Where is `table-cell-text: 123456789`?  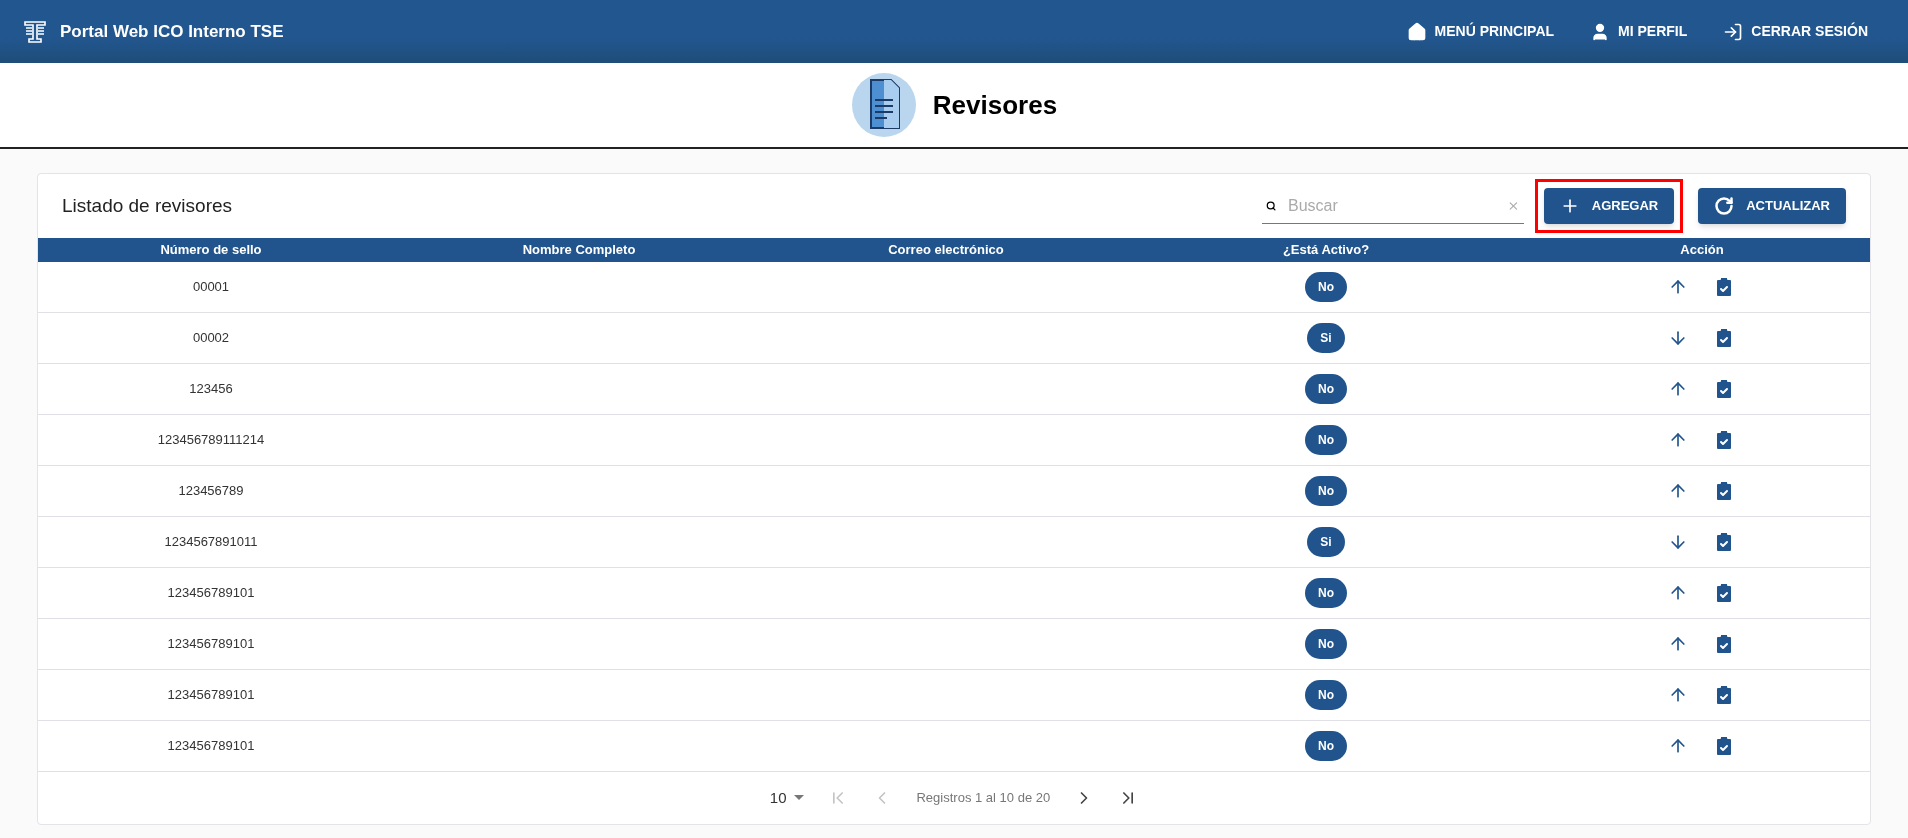
table-cell-text: 123456789 is located at coordinates (211, 491).